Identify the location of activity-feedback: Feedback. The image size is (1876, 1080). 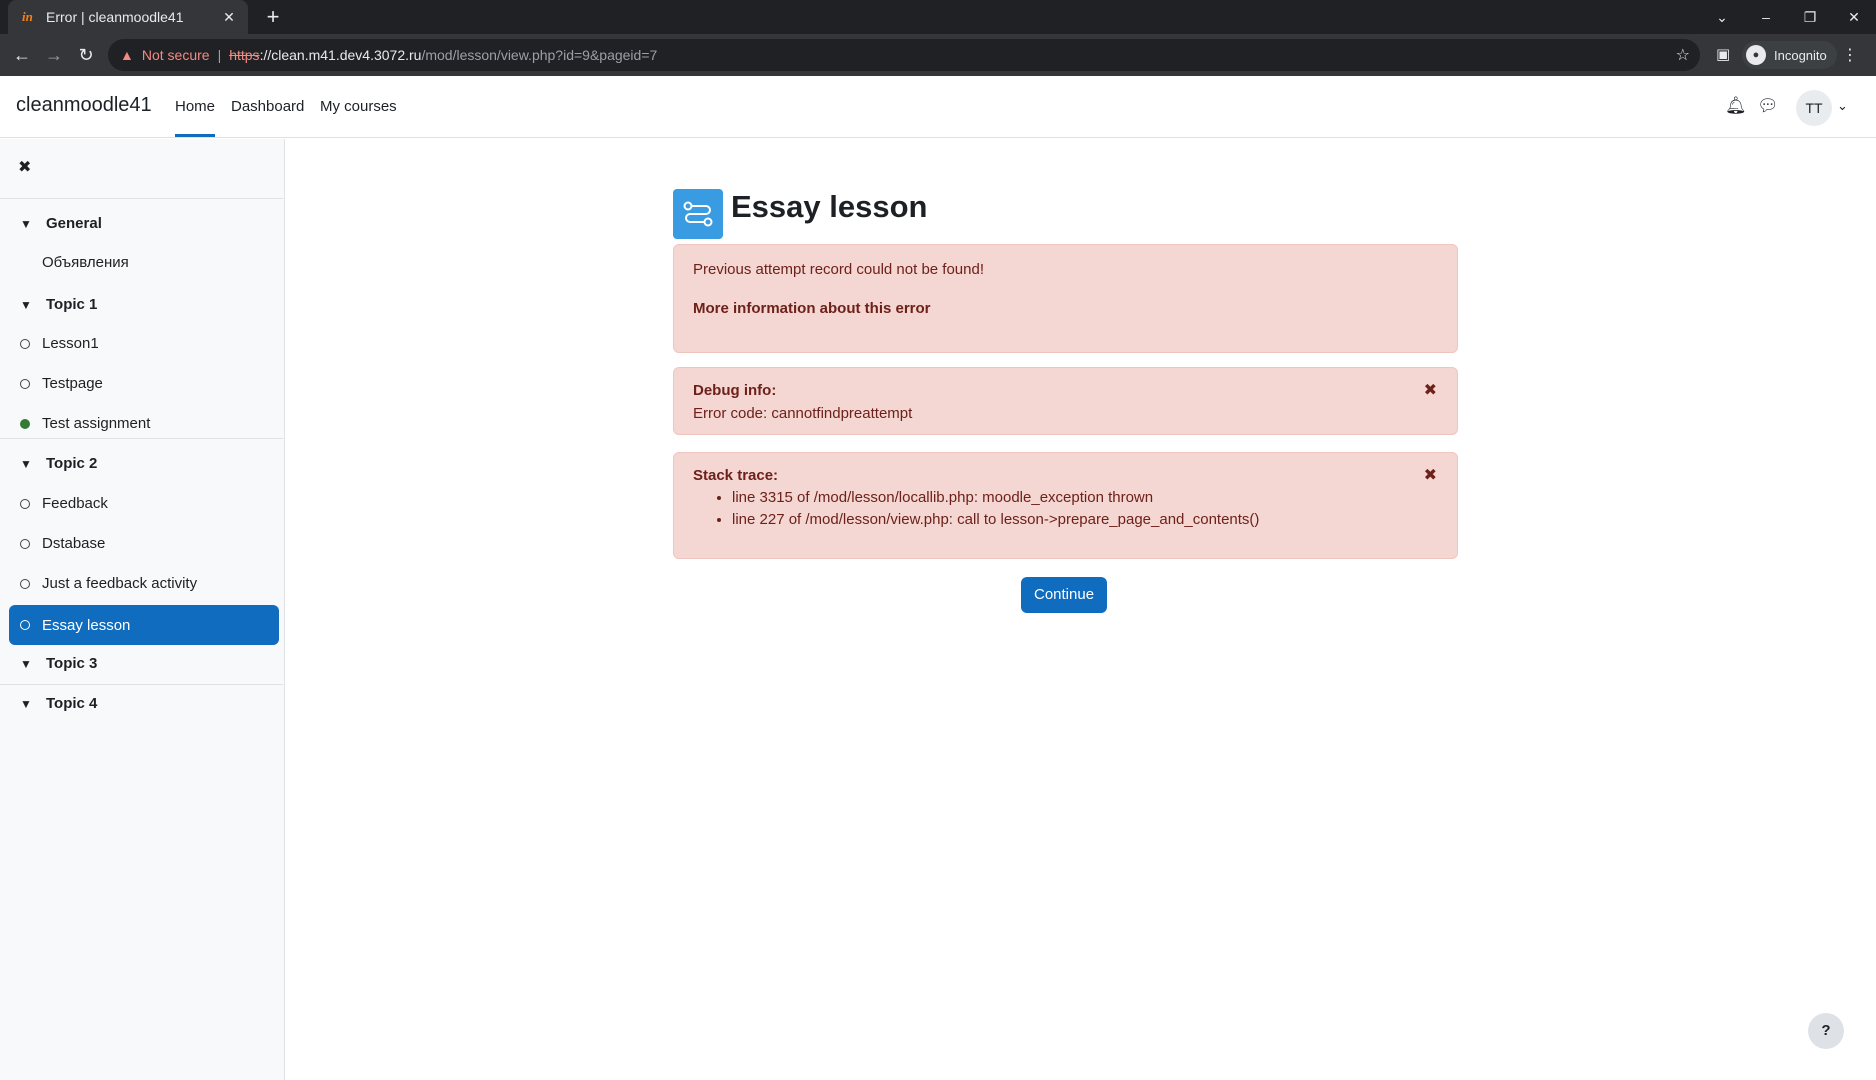
(64, 503).